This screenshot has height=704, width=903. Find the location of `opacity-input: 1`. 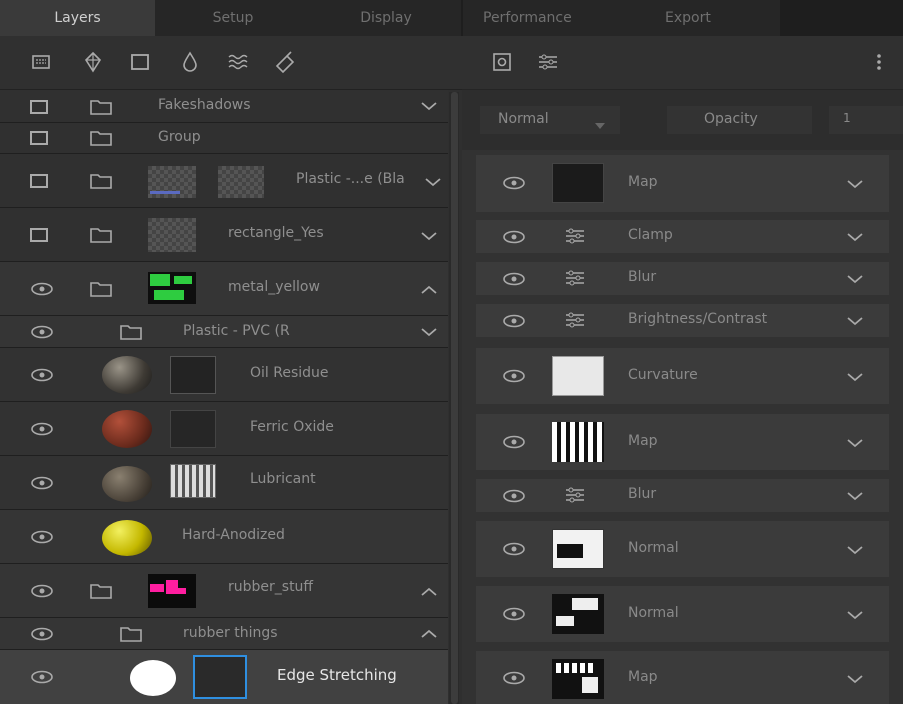

opacity-input: 1 is located at coordinates (866, 120).